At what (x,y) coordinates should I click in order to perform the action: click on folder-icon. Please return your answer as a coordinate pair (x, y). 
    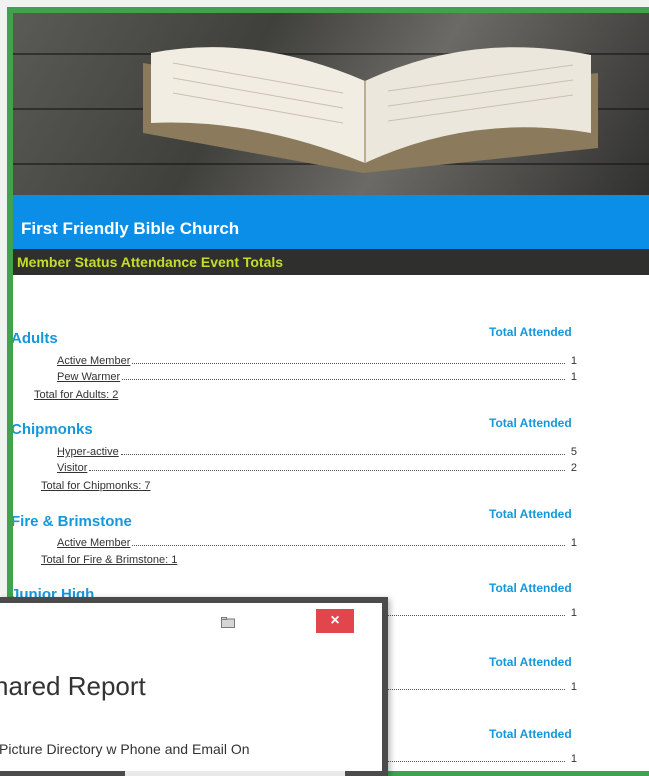
    Looking at the image, I should click on (228, 622).